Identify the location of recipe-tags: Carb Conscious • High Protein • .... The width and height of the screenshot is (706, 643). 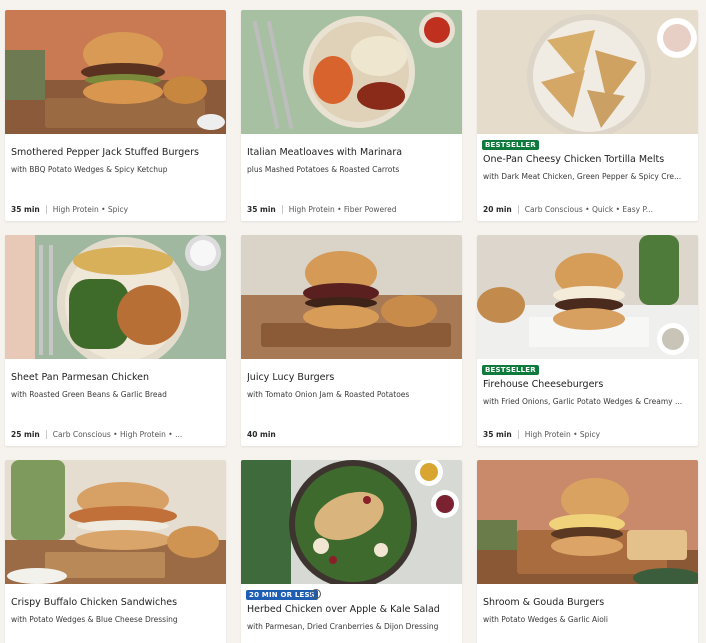
(117, 434).